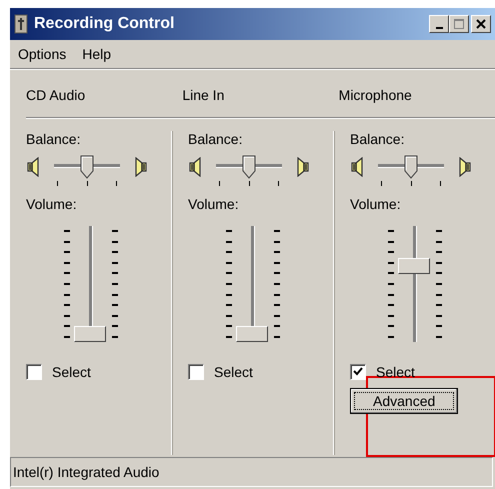 The width and height of the screenshot is (495, 489). Describe the element at coordinates (204, 95) in the screenshot. I see `channel-name: Line In` at that location.